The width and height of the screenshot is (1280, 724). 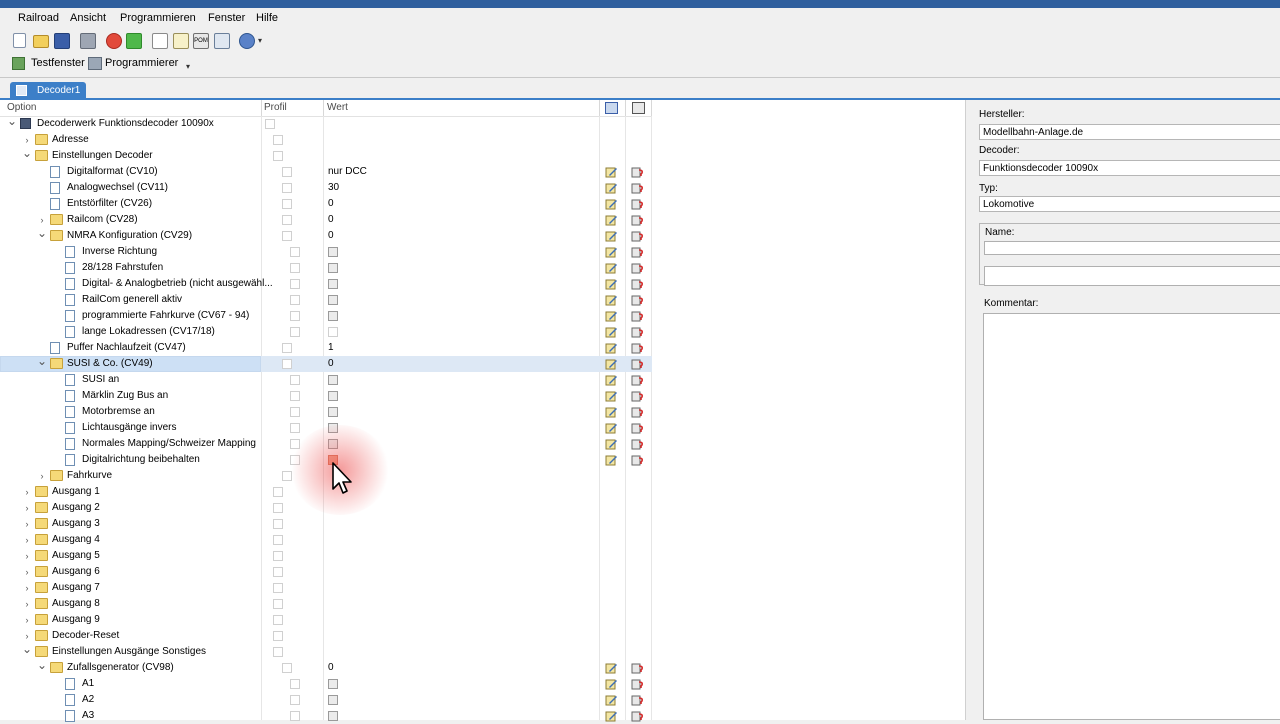 I want to click on tree-row: Motorbremse an, so click(x=326, y=412).